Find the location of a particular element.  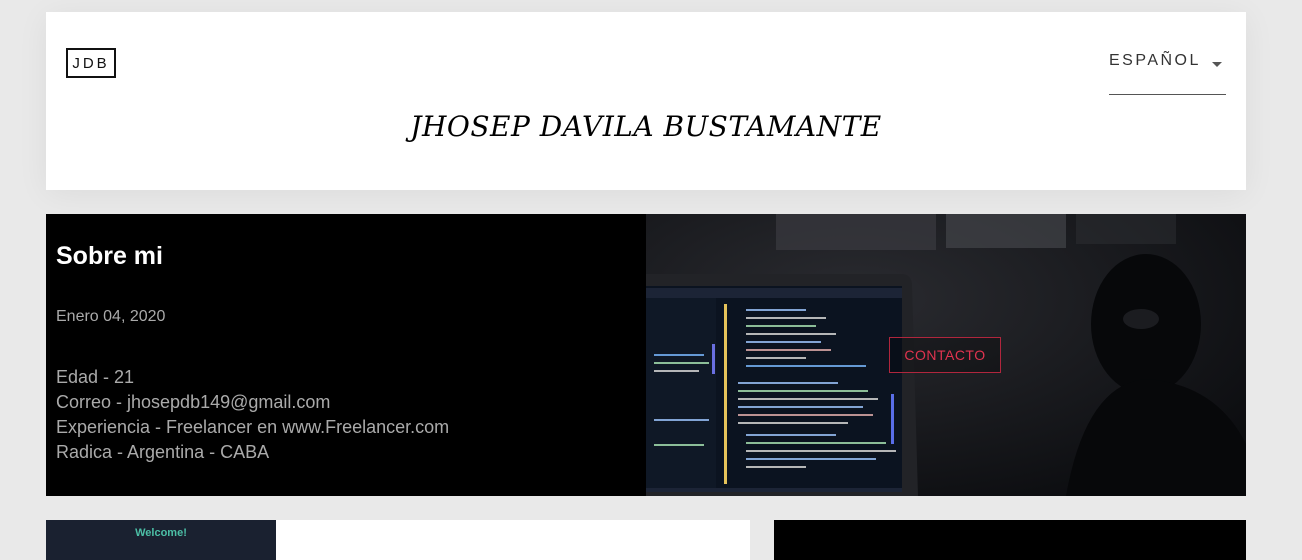

site-logo: JDB is located at coordinates (91, 63).